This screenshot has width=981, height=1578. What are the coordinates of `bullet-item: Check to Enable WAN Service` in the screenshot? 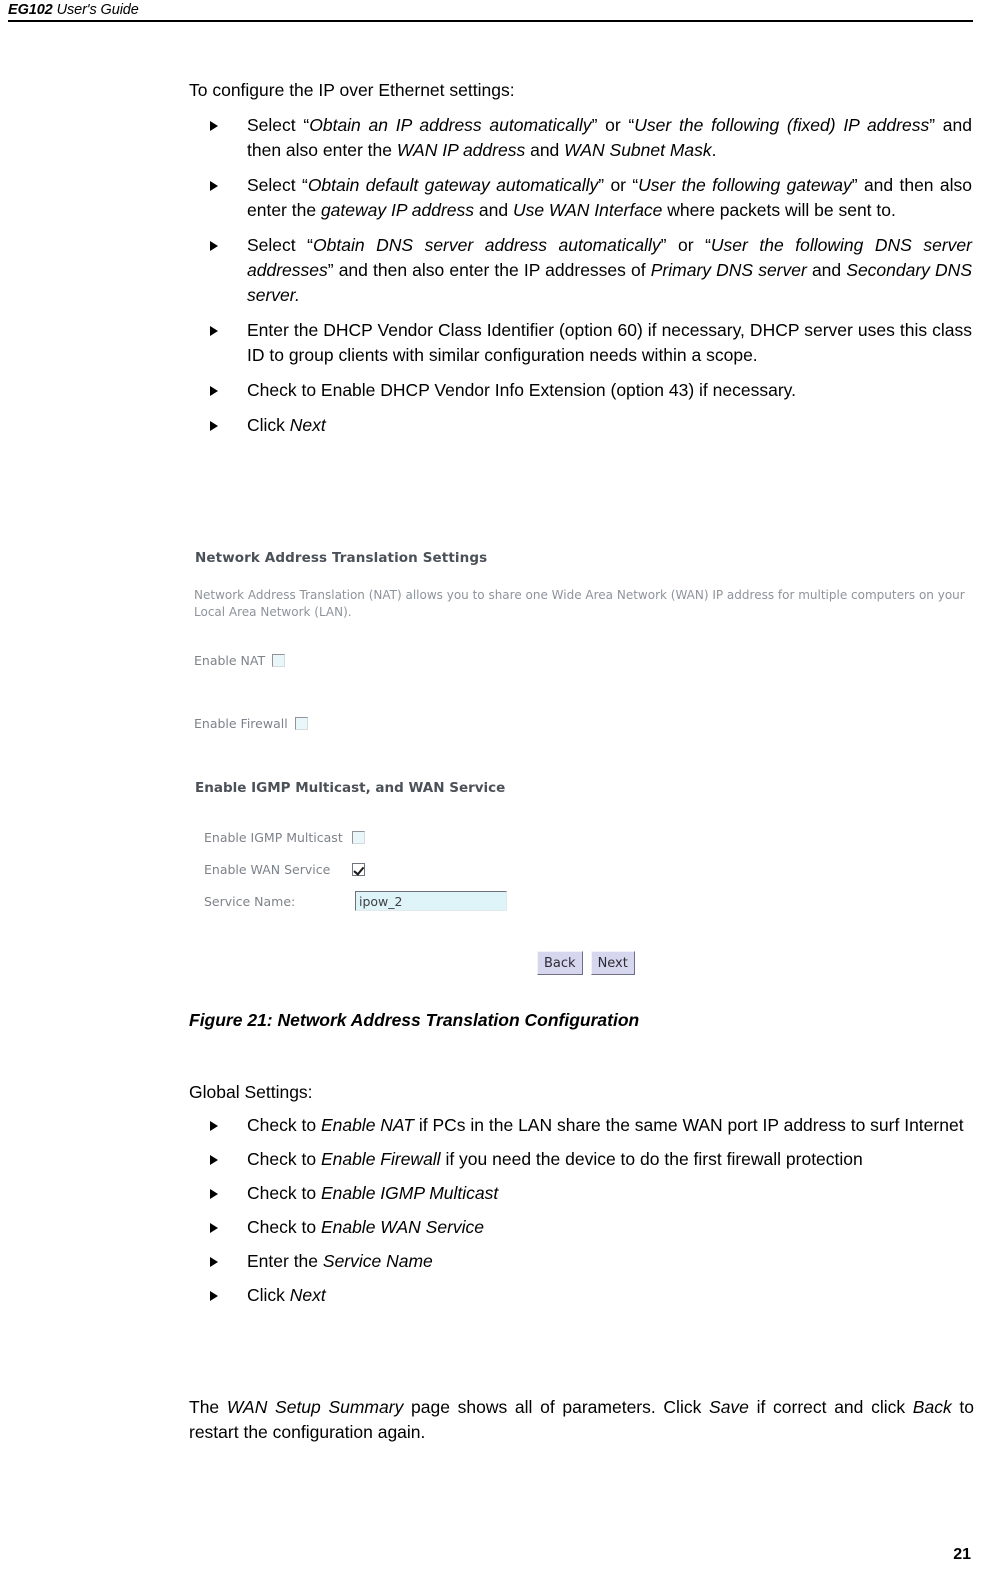 It's located at (581, 1227).